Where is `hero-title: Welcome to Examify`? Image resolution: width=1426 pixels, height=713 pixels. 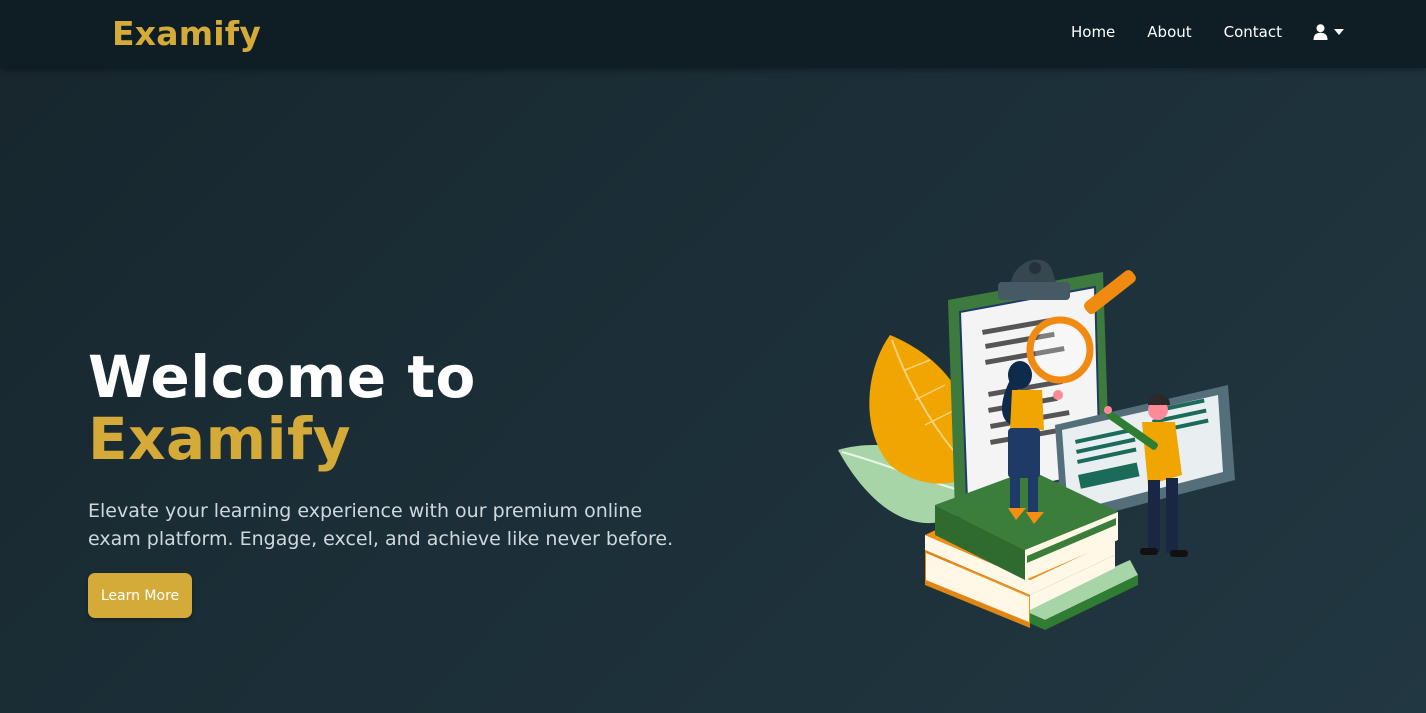
hero-title: Welcome to Examify is located at coordinates (282, 408).